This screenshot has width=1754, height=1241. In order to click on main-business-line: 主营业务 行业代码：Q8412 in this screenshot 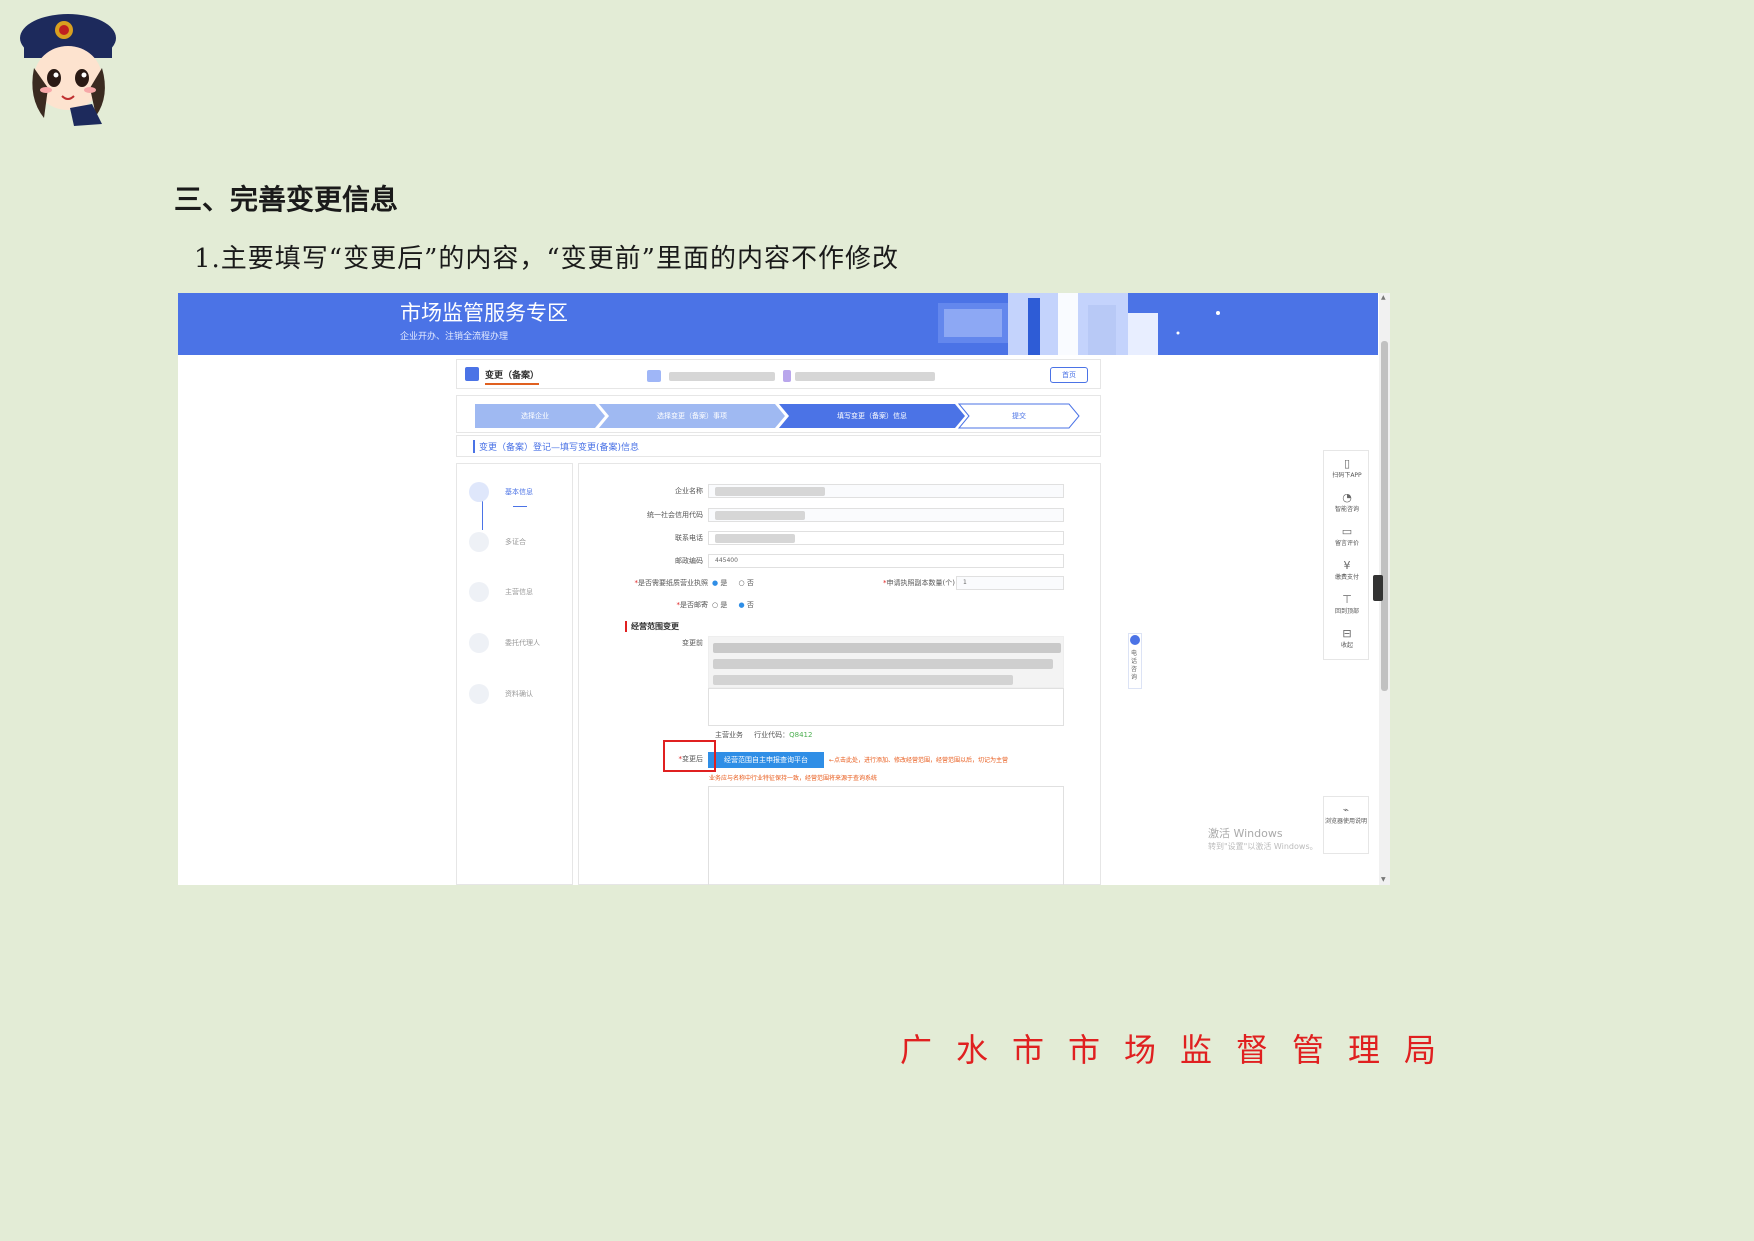, I will do `click(764, 735)`.